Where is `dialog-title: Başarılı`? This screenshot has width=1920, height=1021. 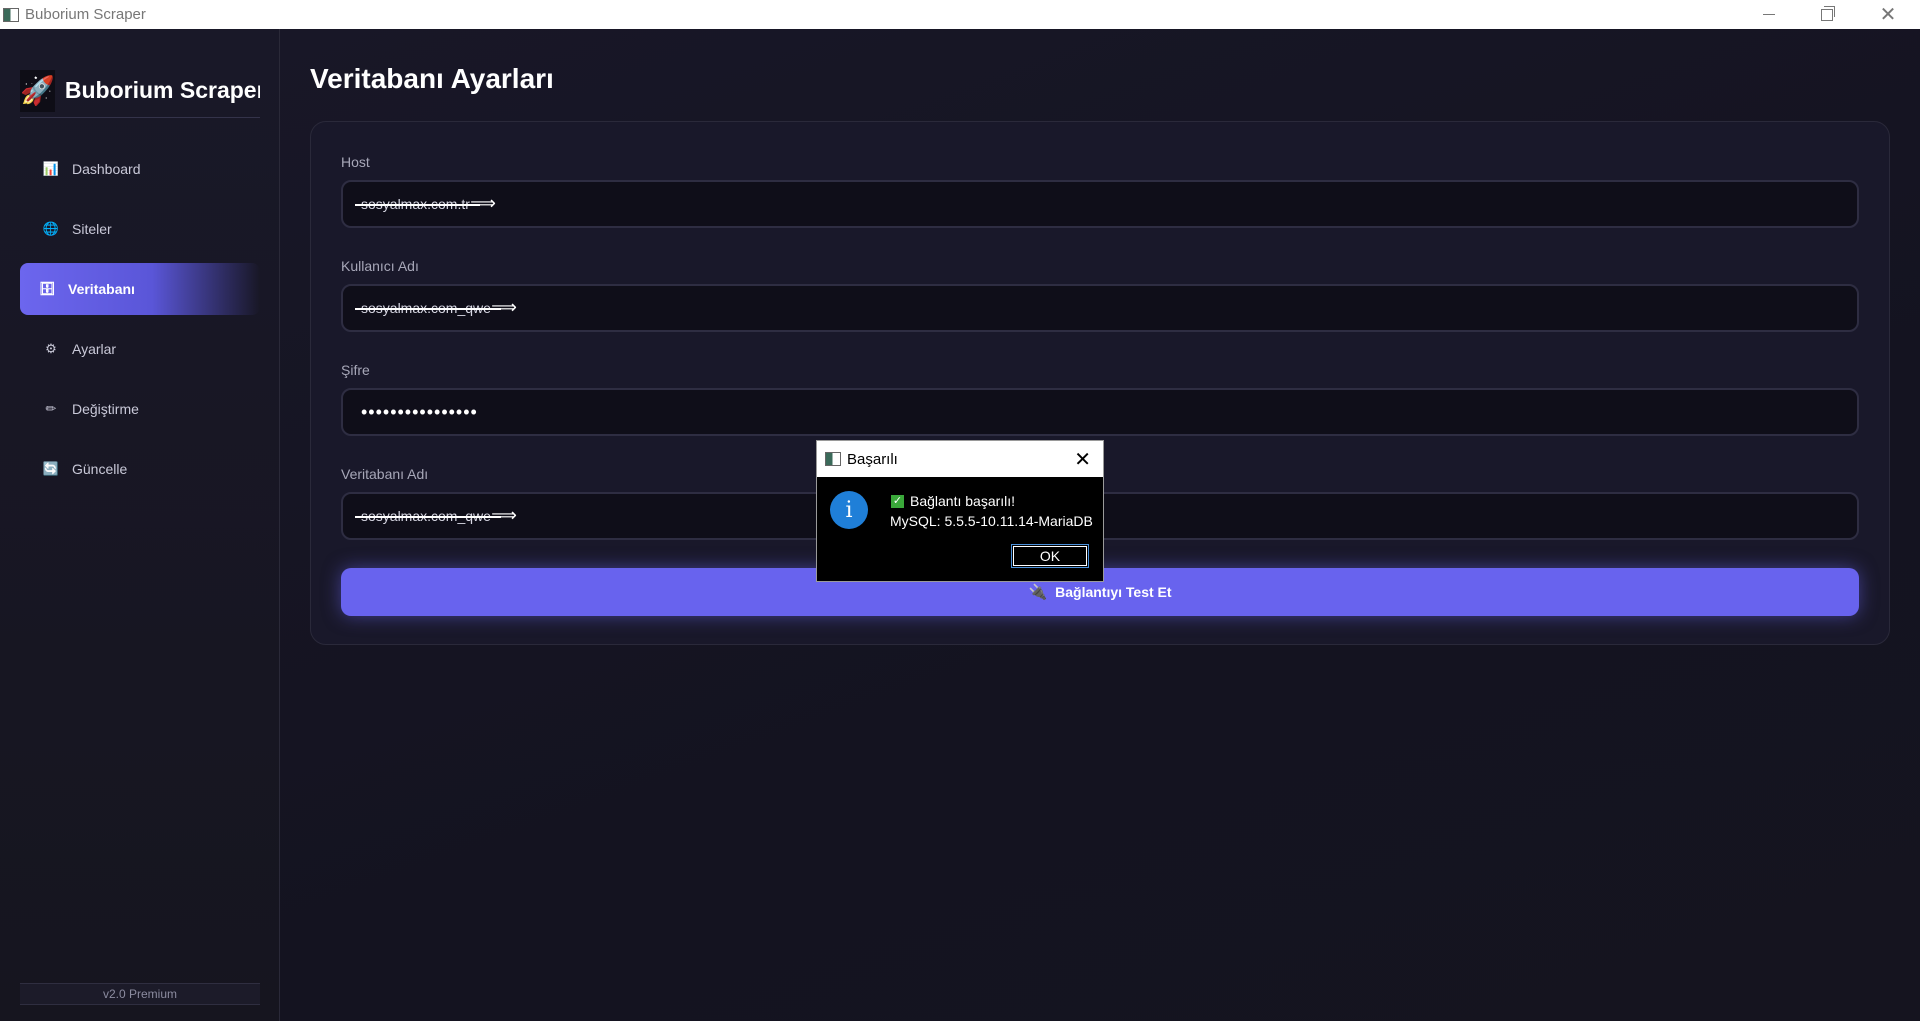
dialog-title: Başarılı is located at coordinates (872, 459).